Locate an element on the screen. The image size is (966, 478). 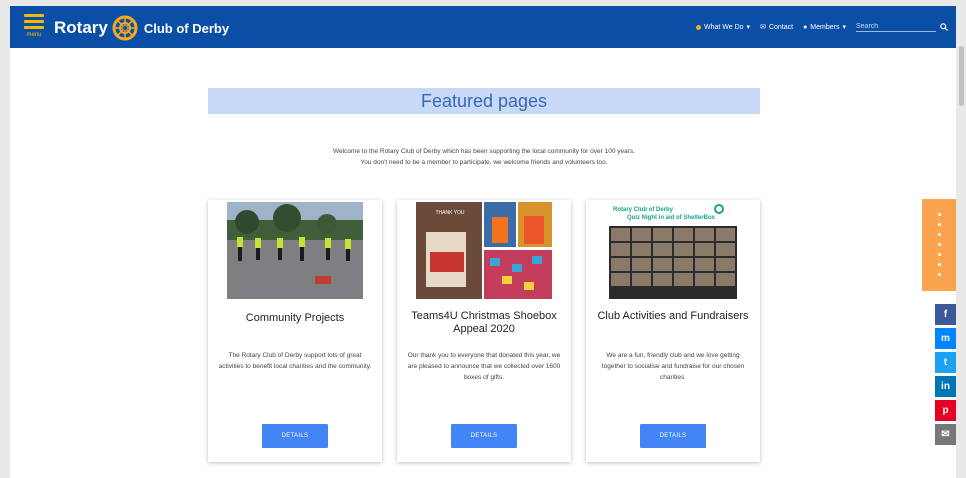
page-title: Featured pages is located at coordinates (484, 100).